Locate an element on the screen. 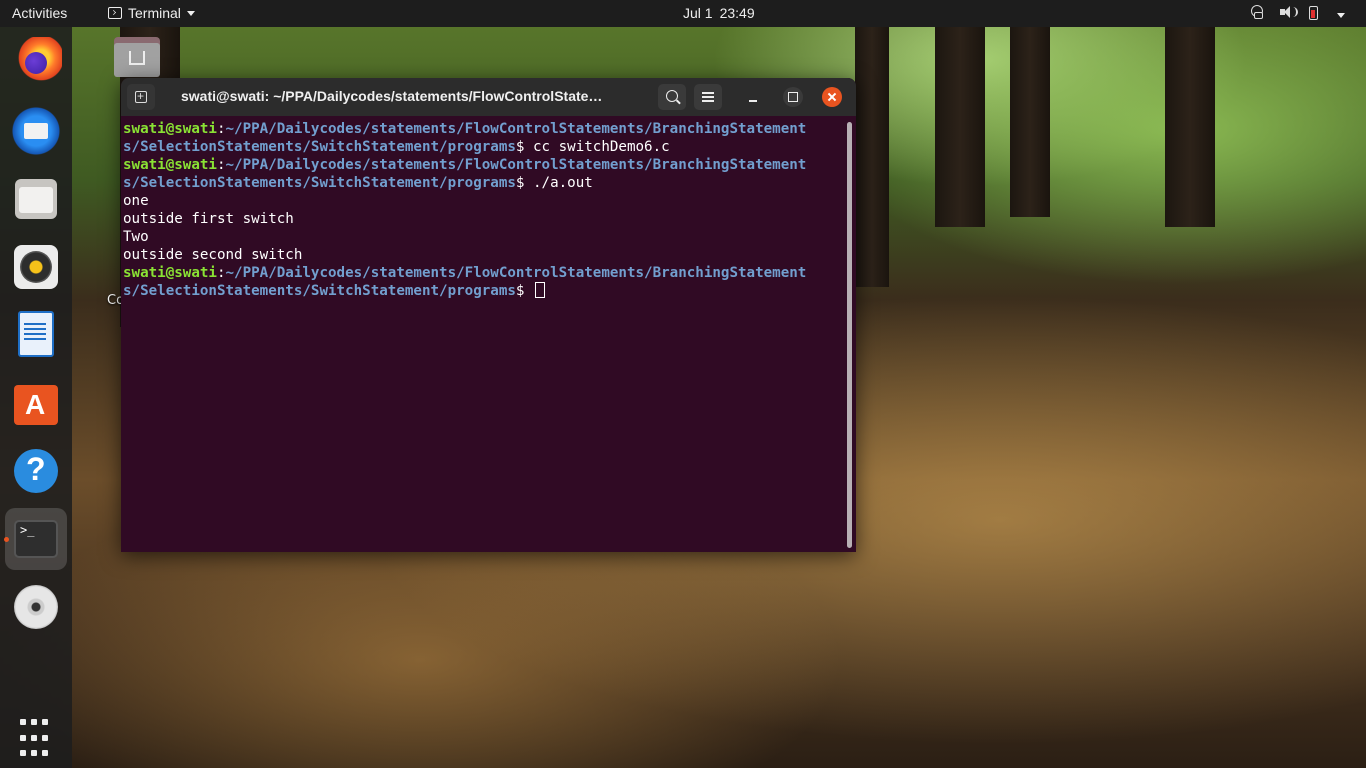 This screenshot has width=1366, height=768. app-menu-label: Terminal is located at coordinates (154, 13).